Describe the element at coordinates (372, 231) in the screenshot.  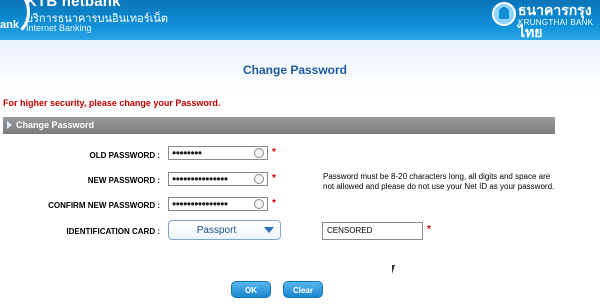
I see `id-number-input: CENSORED` at that location.